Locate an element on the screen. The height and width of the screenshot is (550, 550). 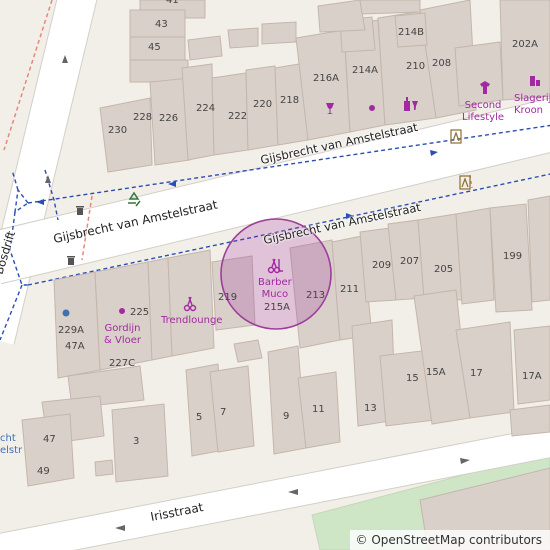
house-number: 211 is located at coordinates (350, 289).